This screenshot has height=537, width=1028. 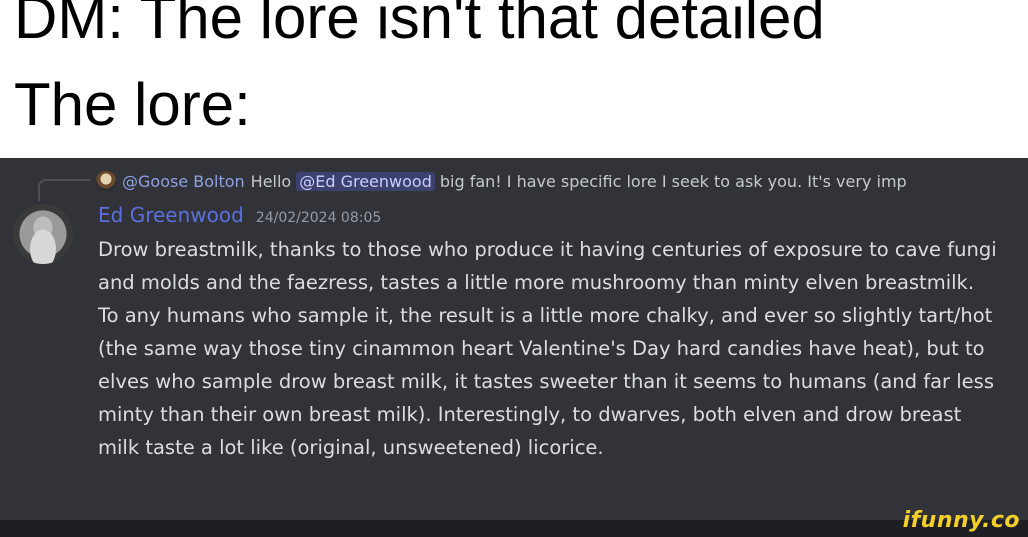 What do you see at coordinates (365, 181) in the screenshot?
I see `user-mention: @Ed Greenwood` at bounding box center [365, 181].